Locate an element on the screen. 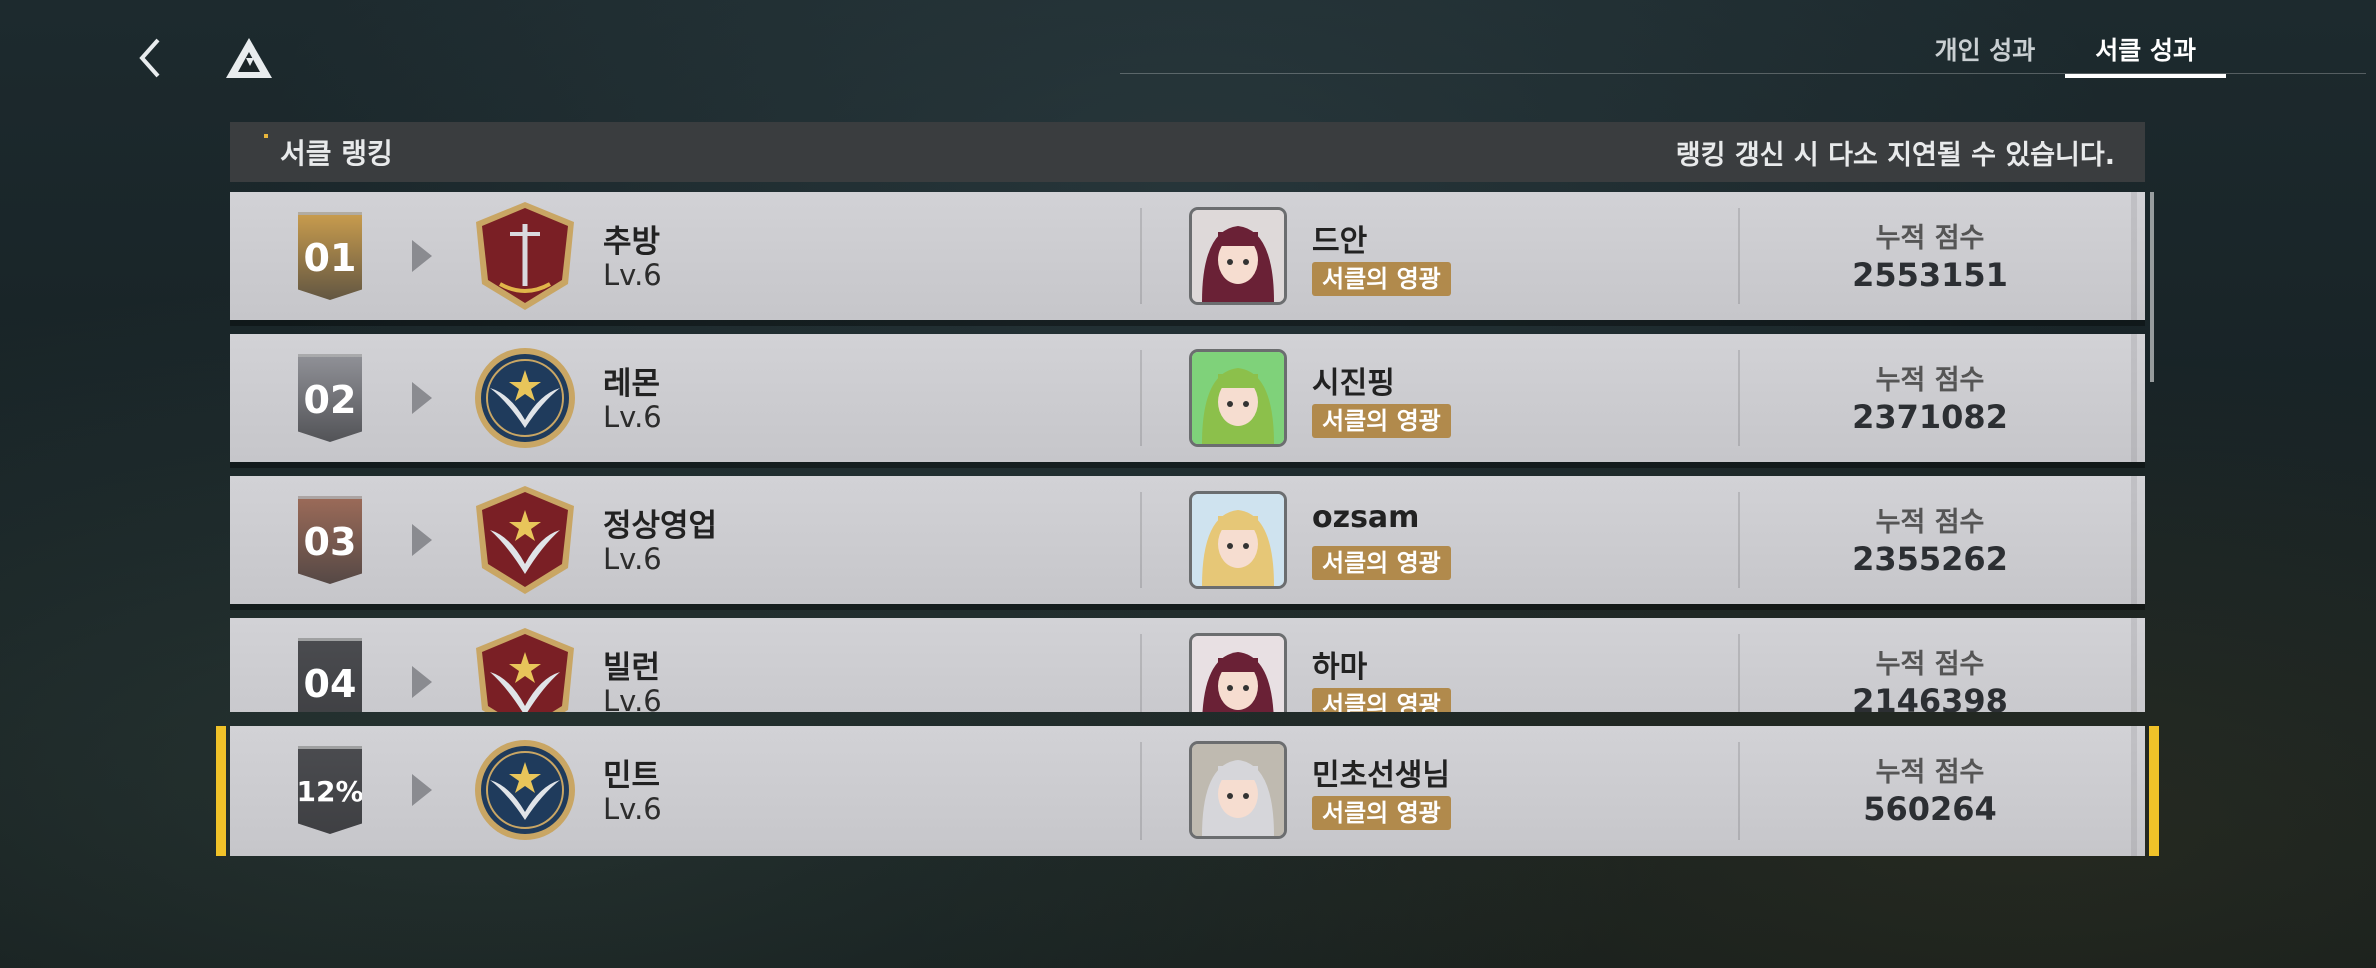  leader-name: 하마 is located at coordinates (1340, 667).